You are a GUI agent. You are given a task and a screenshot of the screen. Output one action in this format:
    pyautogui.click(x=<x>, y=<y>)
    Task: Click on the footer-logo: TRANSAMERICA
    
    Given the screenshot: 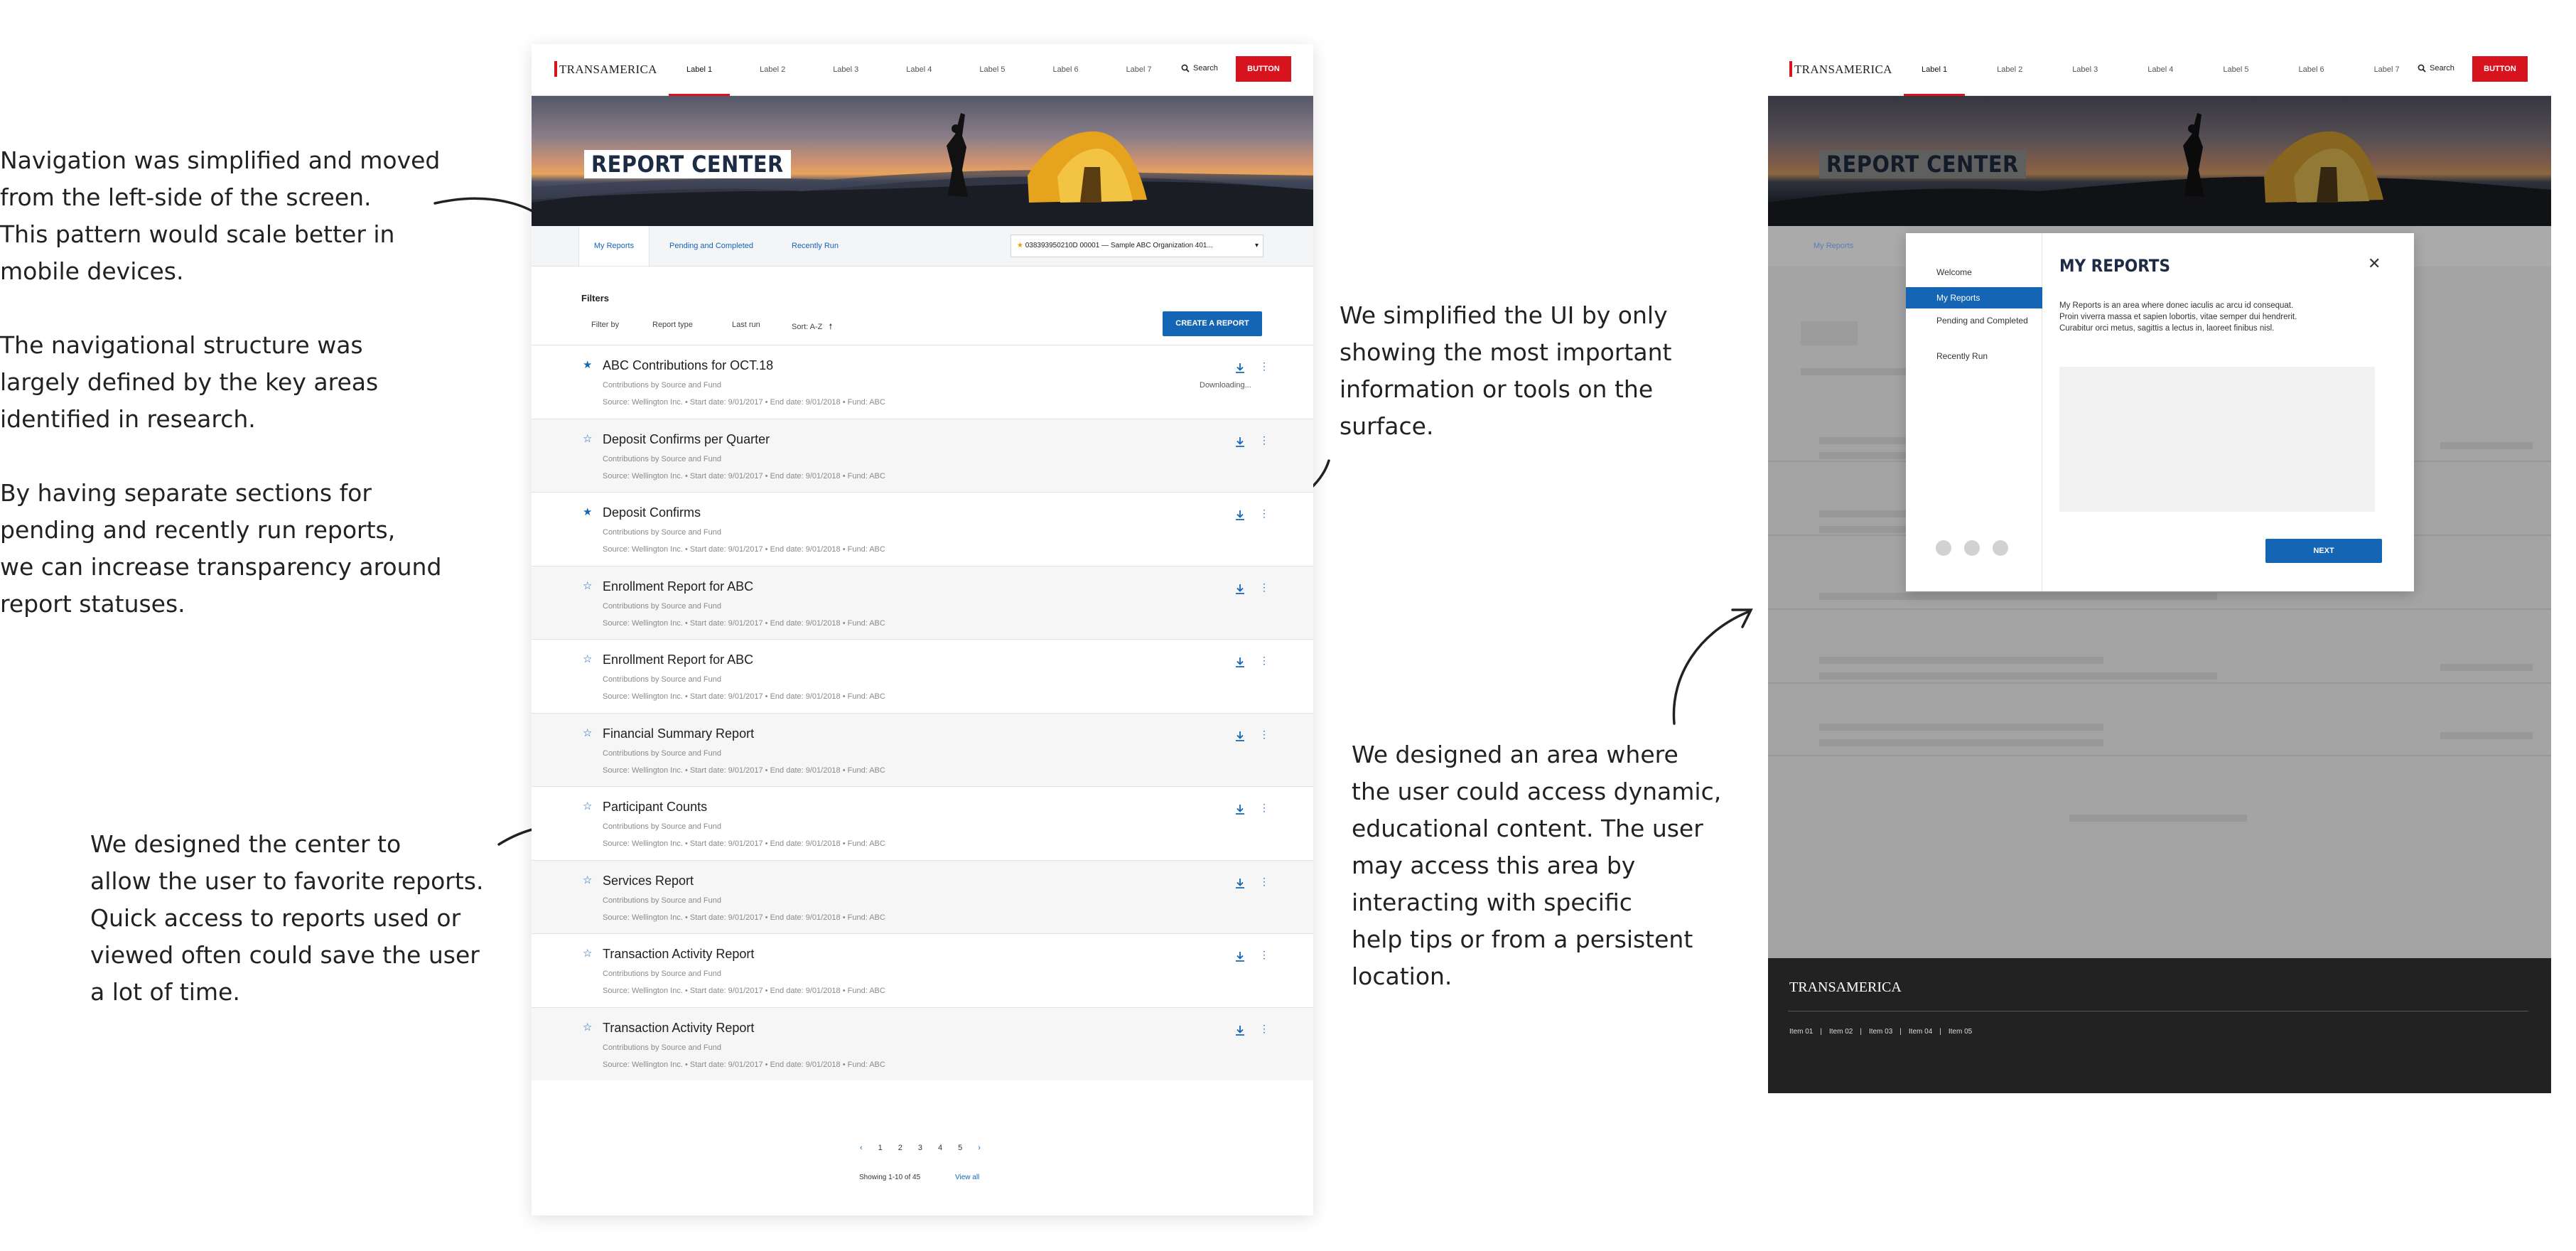 What is the action you would take?
    pyautogui.click(x=1846, y=987)
    